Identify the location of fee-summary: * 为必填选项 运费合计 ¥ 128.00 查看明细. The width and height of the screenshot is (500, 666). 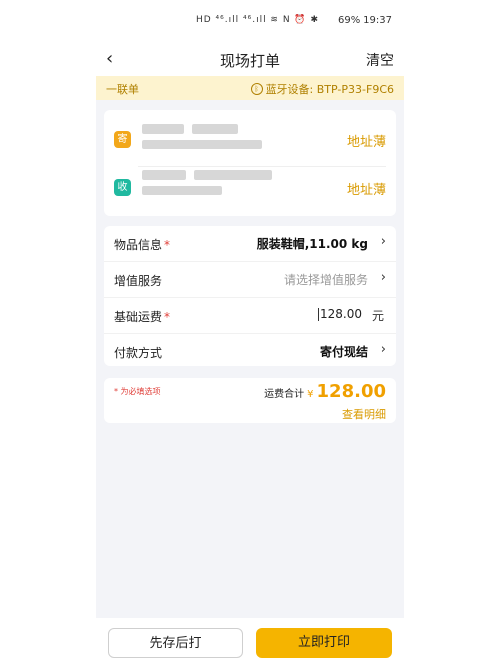
(250, 400).